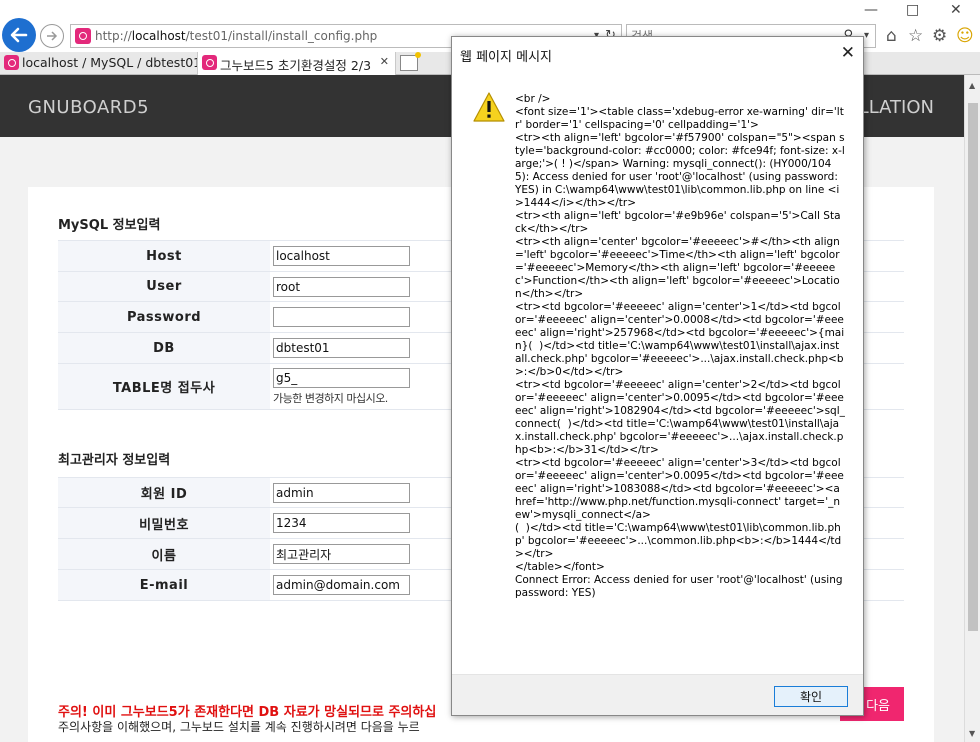  What do you see at coordinates (164, 585) in the screenshot?
I see `field-label: E-mail` at bounding box center [164, 585].